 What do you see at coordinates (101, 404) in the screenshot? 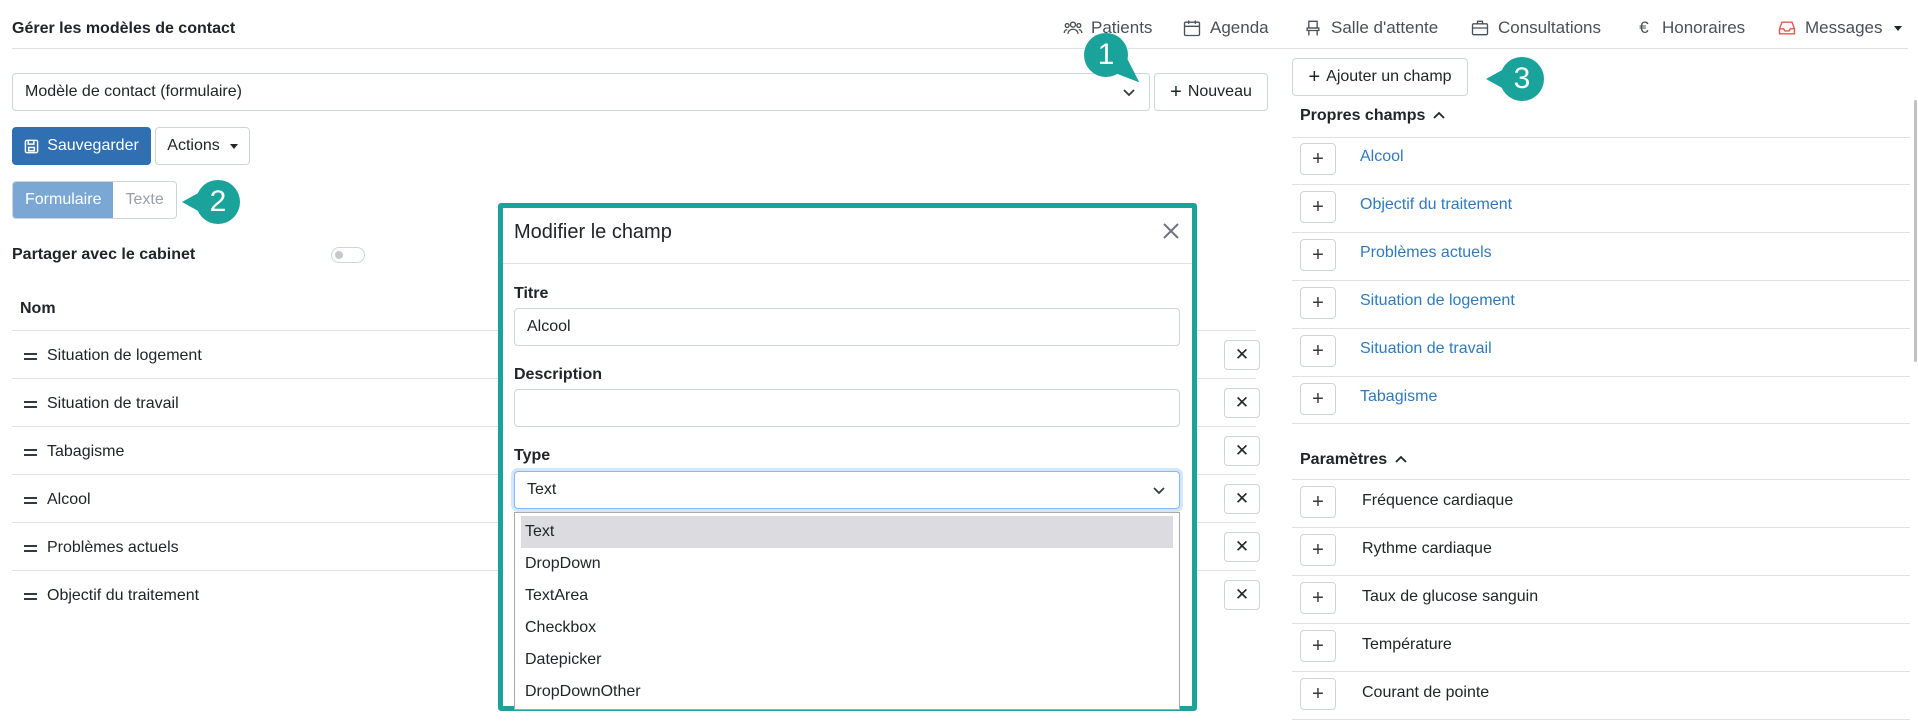
I see `table-row: Situation de travail` at bounding box center [101, 404].